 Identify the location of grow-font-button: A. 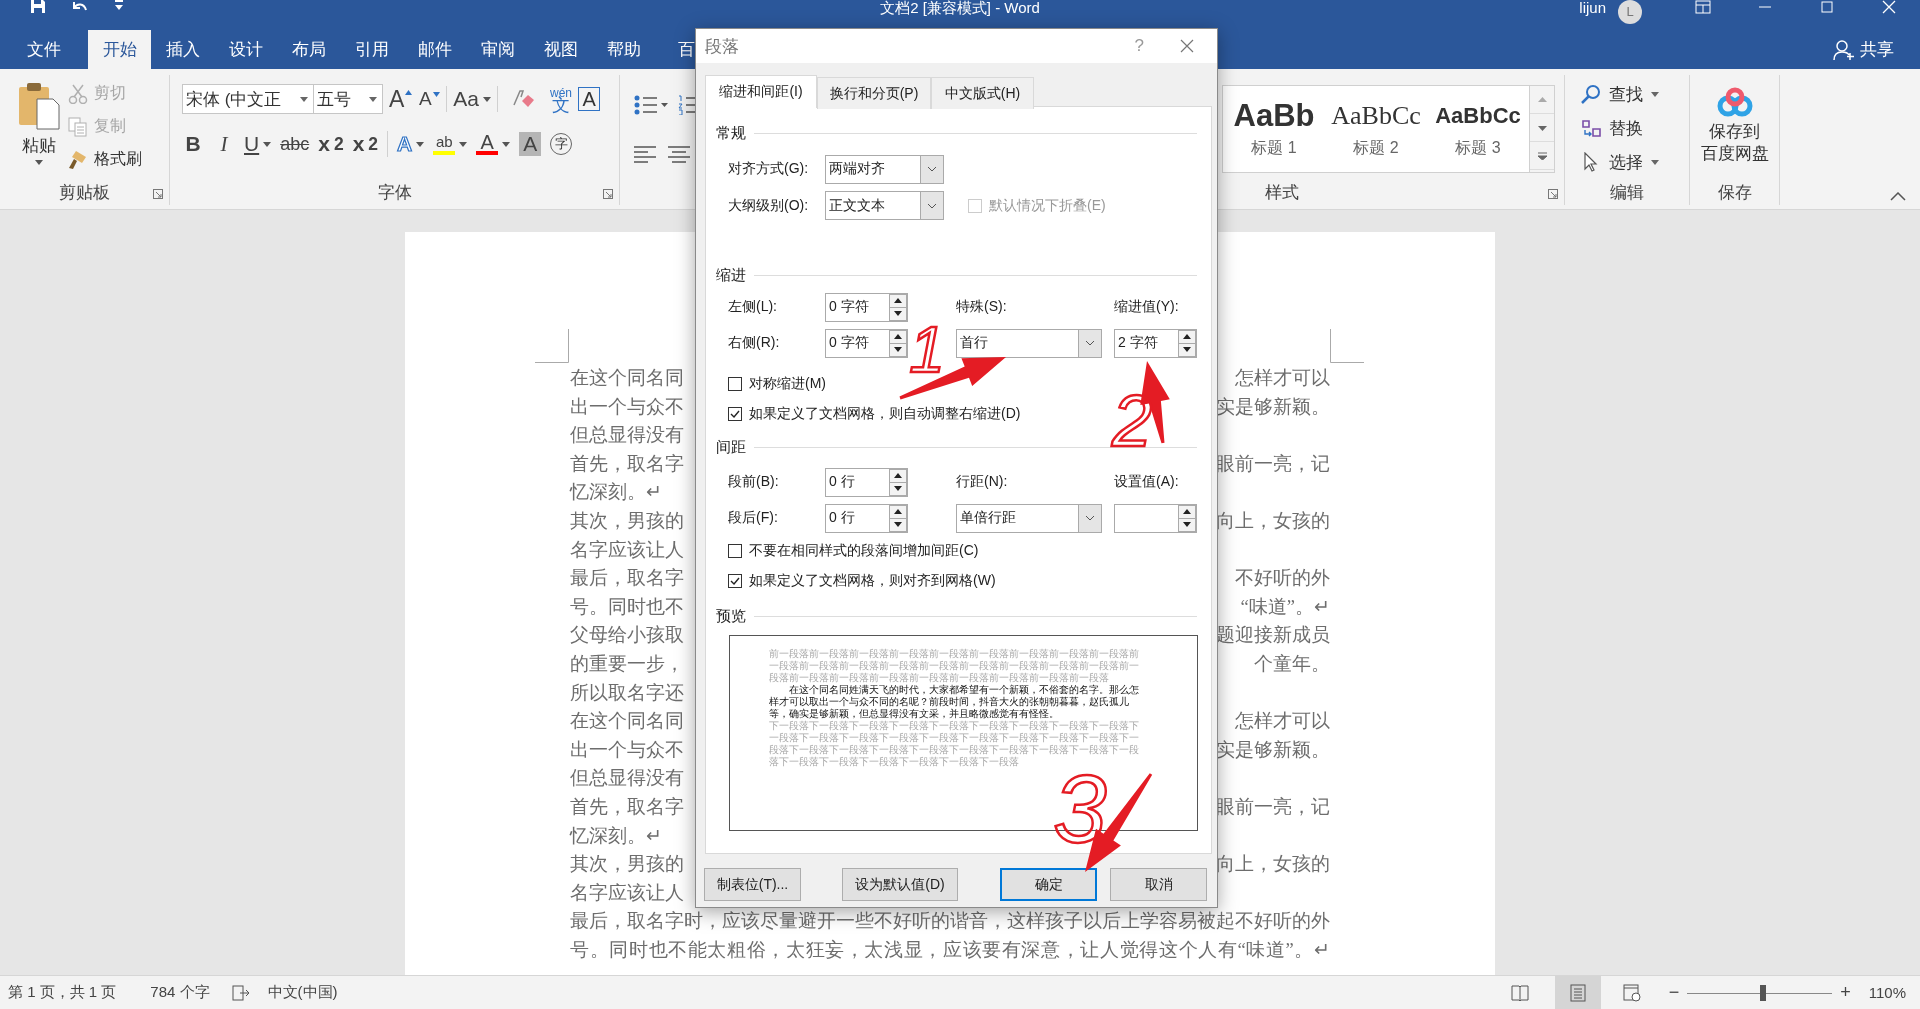
(401, 99).